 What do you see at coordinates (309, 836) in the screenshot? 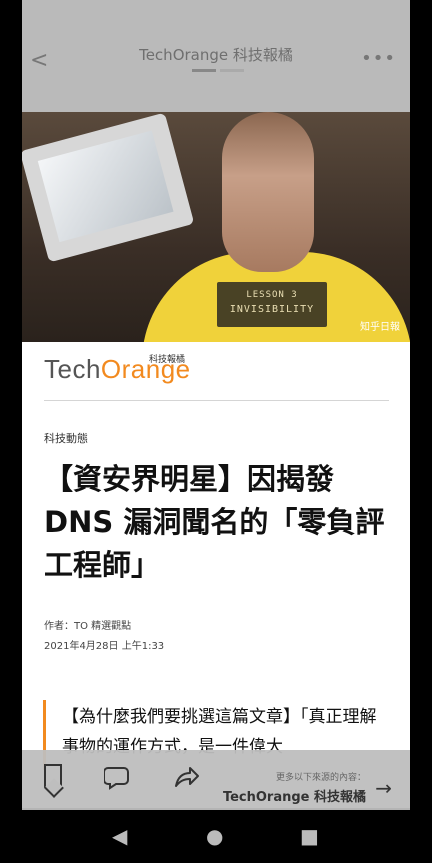
I see `nav-recents-icon: ■` at bounding box center [309, 836].